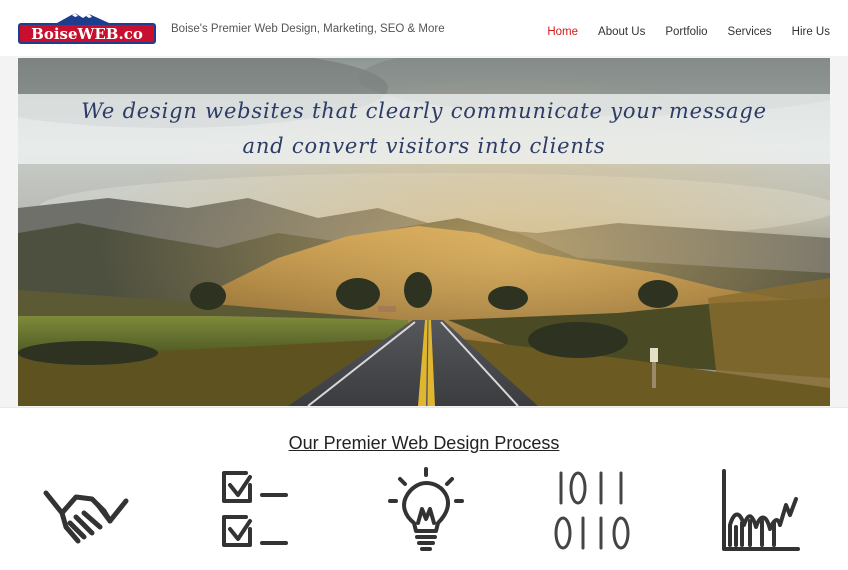  Describe the element at coordinates (424, 146) in the screenshot. I see `hero-headline-line-2: and convert visitors into clients` at that location.